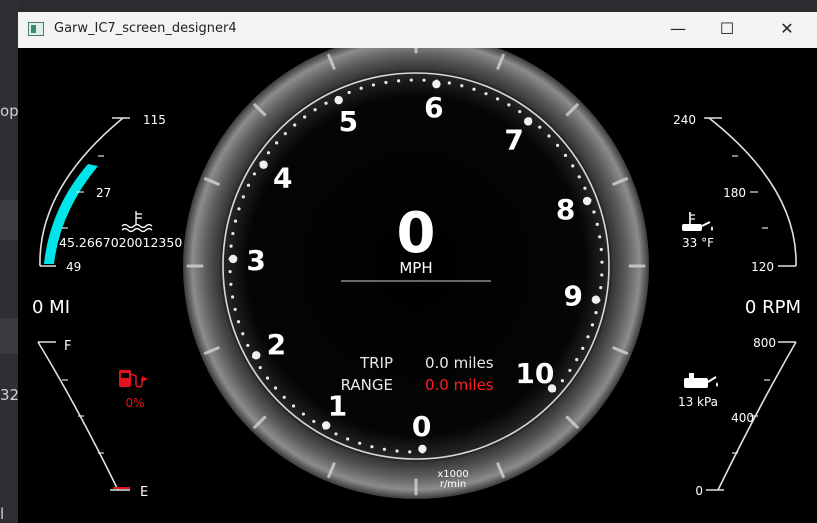 This screenshot has height=523, width=817. What do you see at coordinates (103, 193) in the screenshot?
I see `left-top-tick-label: 27` at bounding box center [103, 193].